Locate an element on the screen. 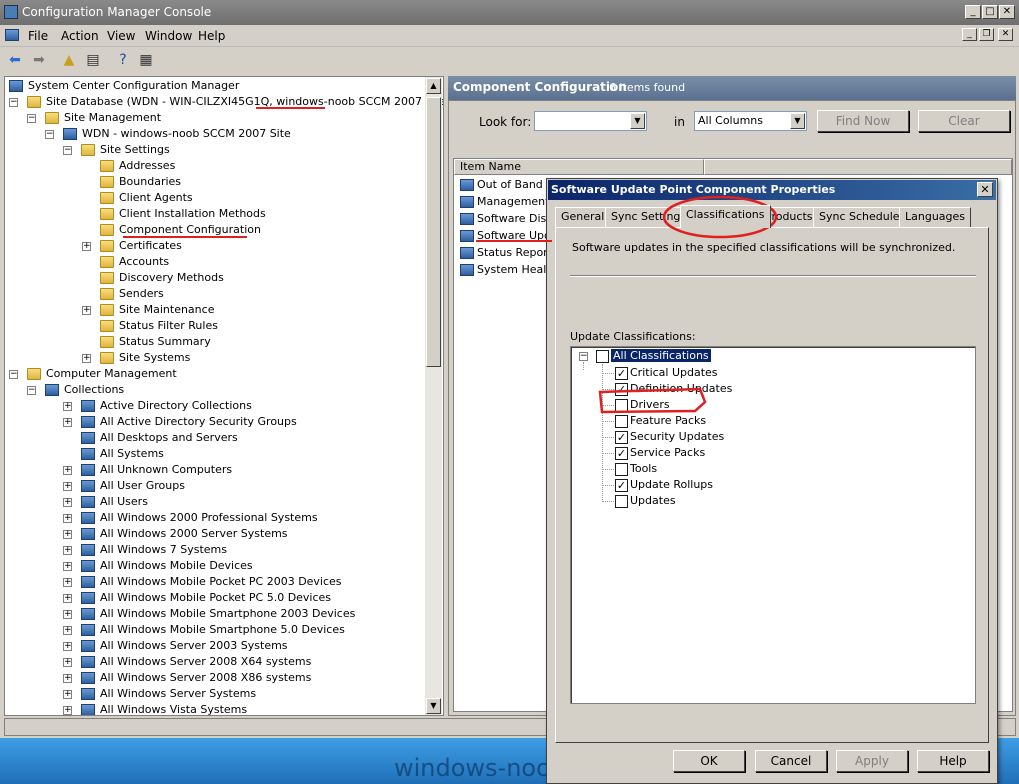  tab-sync-schedule: Sync Schedule is located at coordinates (859, 217).